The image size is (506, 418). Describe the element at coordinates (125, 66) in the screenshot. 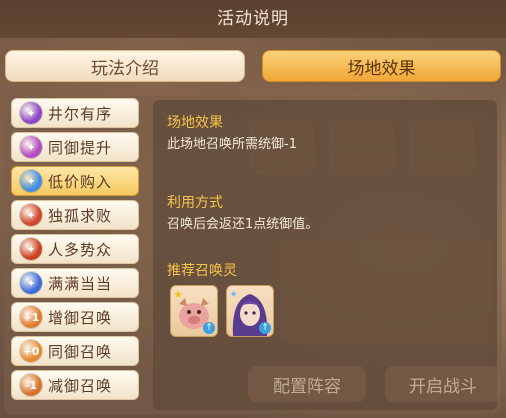

I see `tab-gameplay-intro: 玩法介绍` at that location.